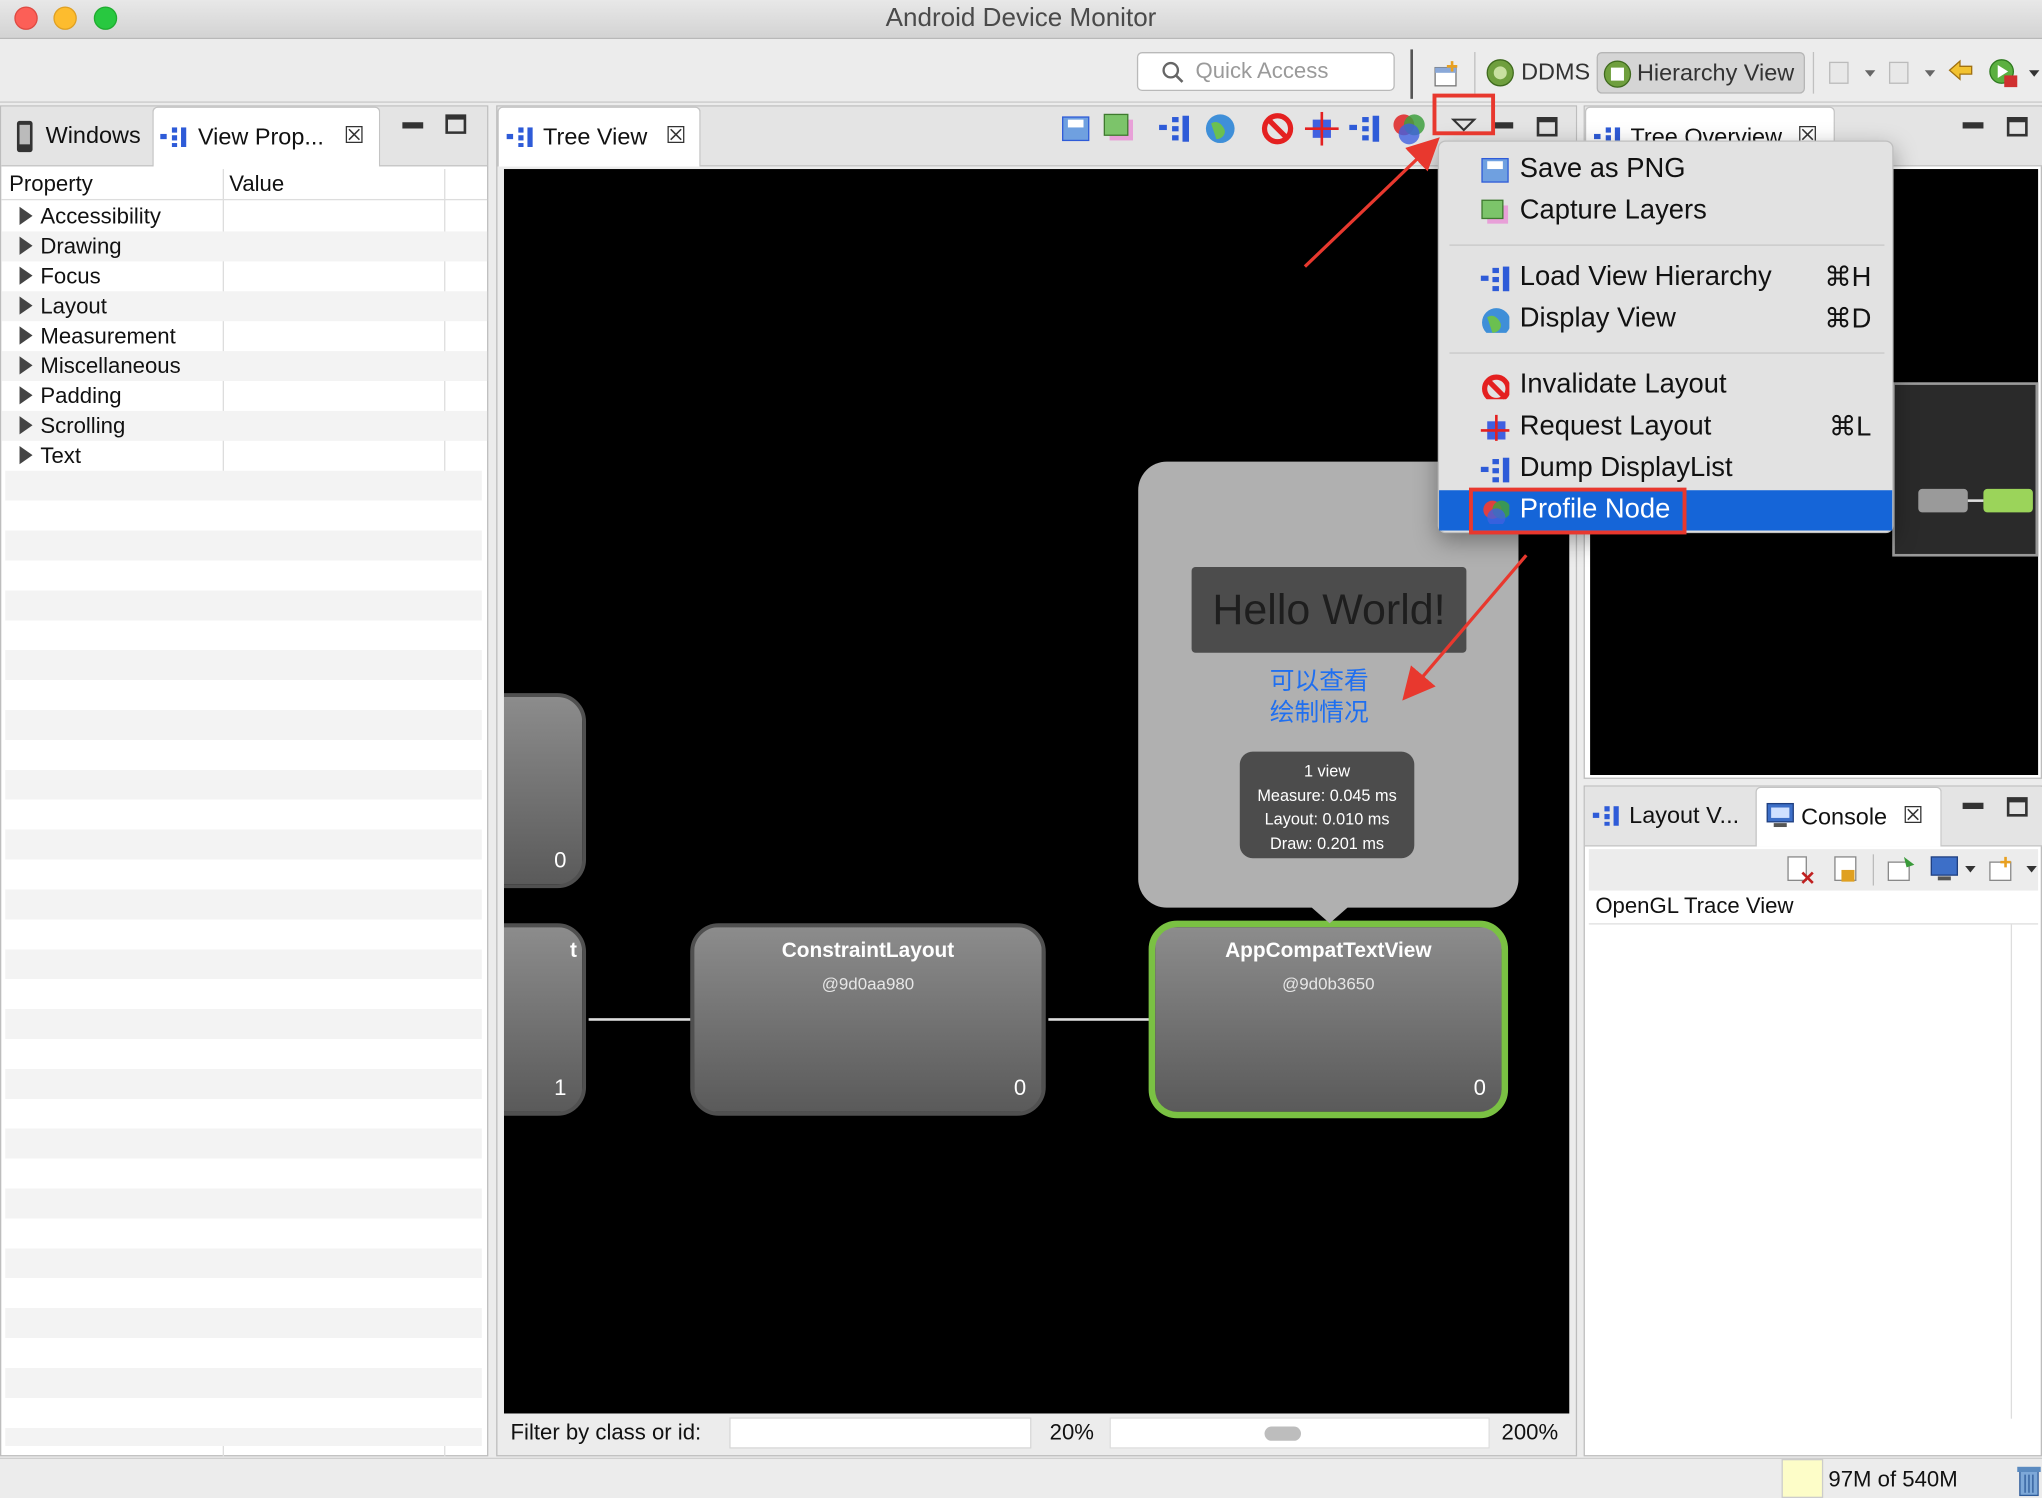  Describe the element at coordinates (1943, 500) in the screenshot. I see `overview-node` at that location.